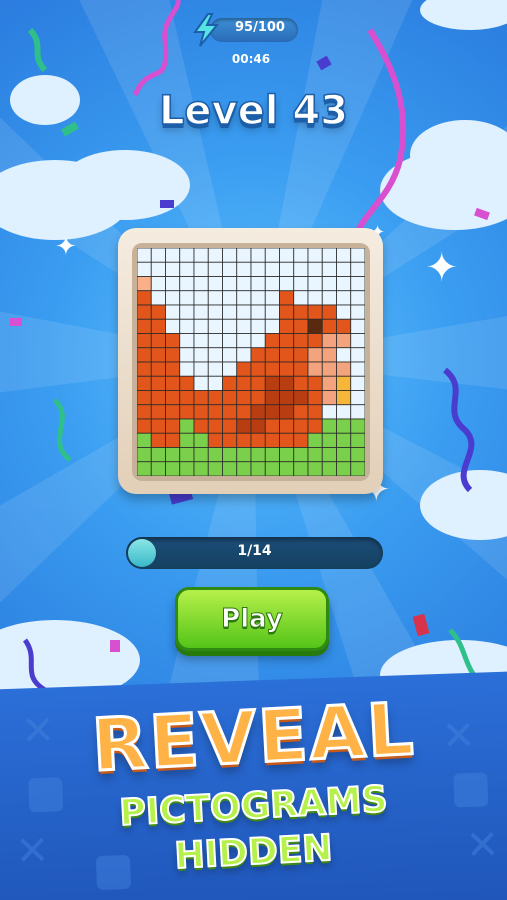  Describe the element at coordinates (246, 30) in the screenshot. I see `energy-meter: 95/100` at that location.